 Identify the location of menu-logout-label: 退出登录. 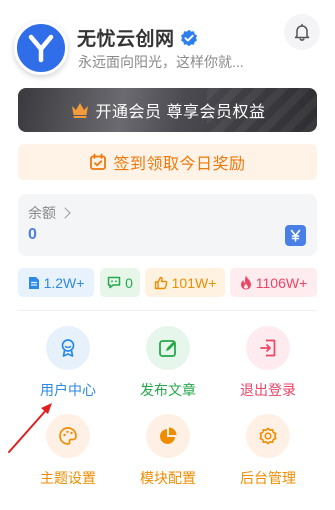
(268, 390).